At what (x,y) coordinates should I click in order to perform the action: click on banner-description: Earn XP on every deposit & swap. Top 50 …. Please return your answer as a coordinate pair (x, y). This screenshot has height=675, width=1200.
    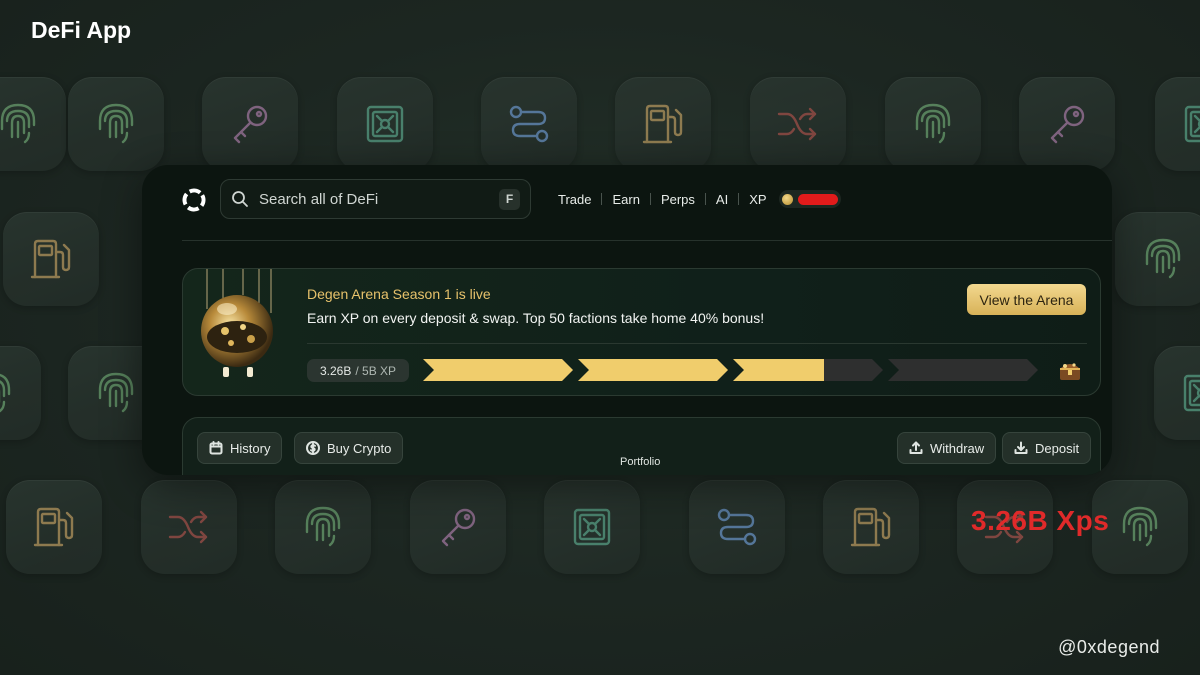
    Looking at the image, I should click on (536, 318).